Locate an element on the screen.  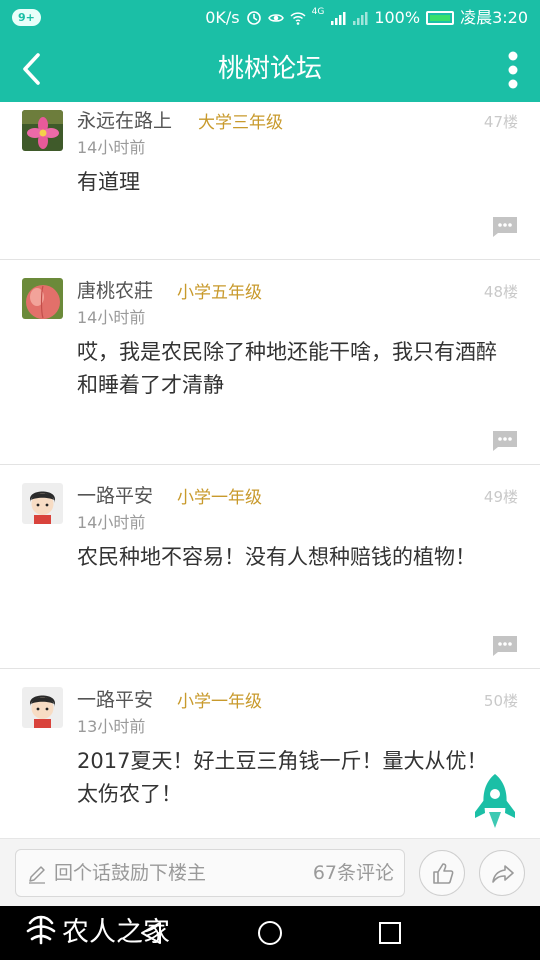
nav-back-icon is located at coordinates (151, 933).